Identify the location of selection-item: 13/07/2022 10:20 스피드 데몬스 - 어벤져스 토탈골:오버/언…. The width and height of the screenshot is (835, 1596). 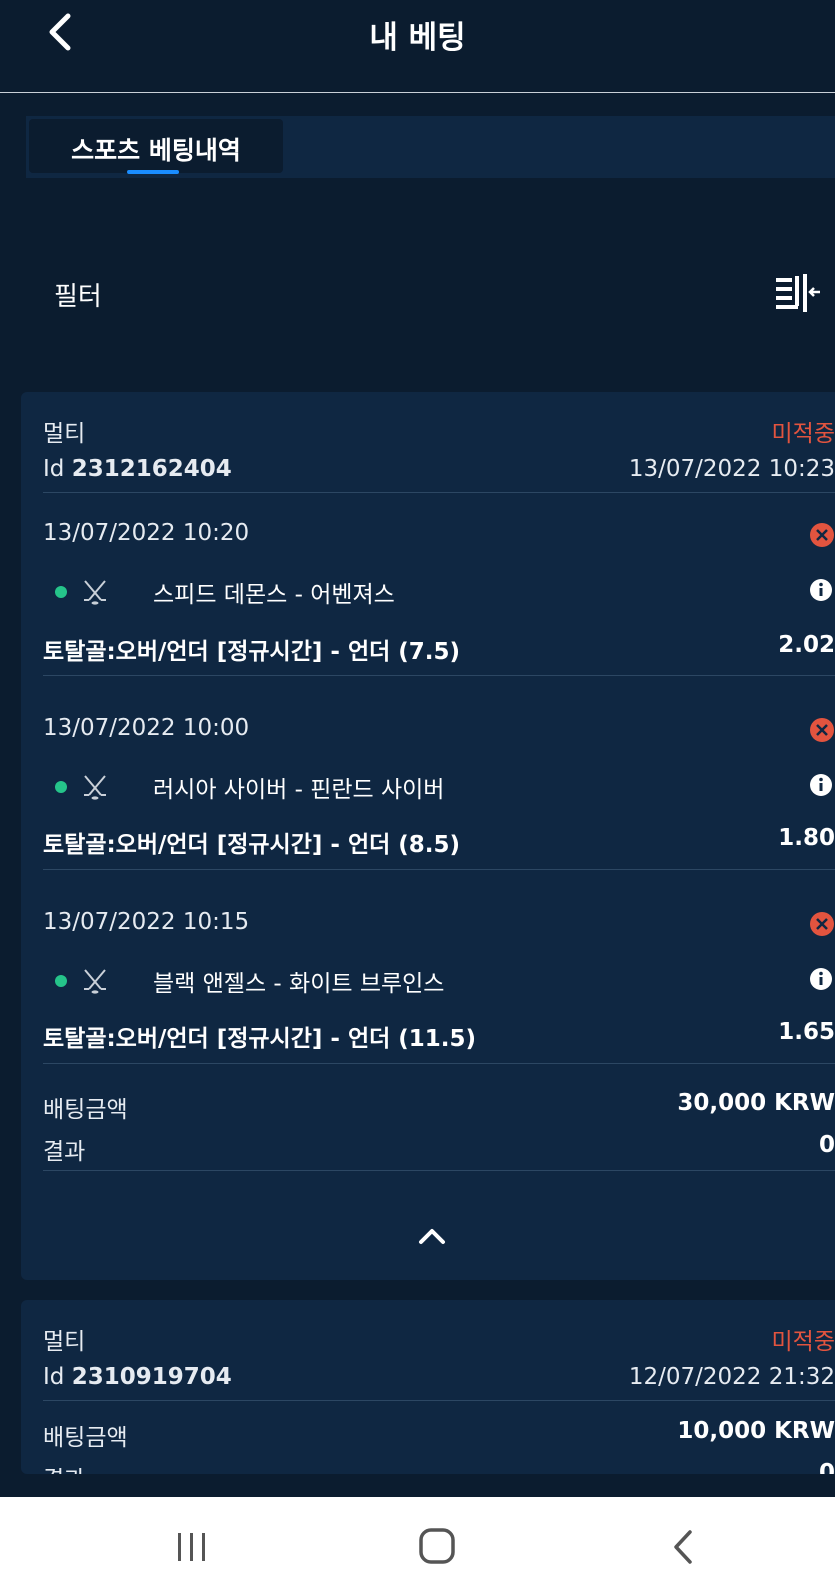
(439, 595).